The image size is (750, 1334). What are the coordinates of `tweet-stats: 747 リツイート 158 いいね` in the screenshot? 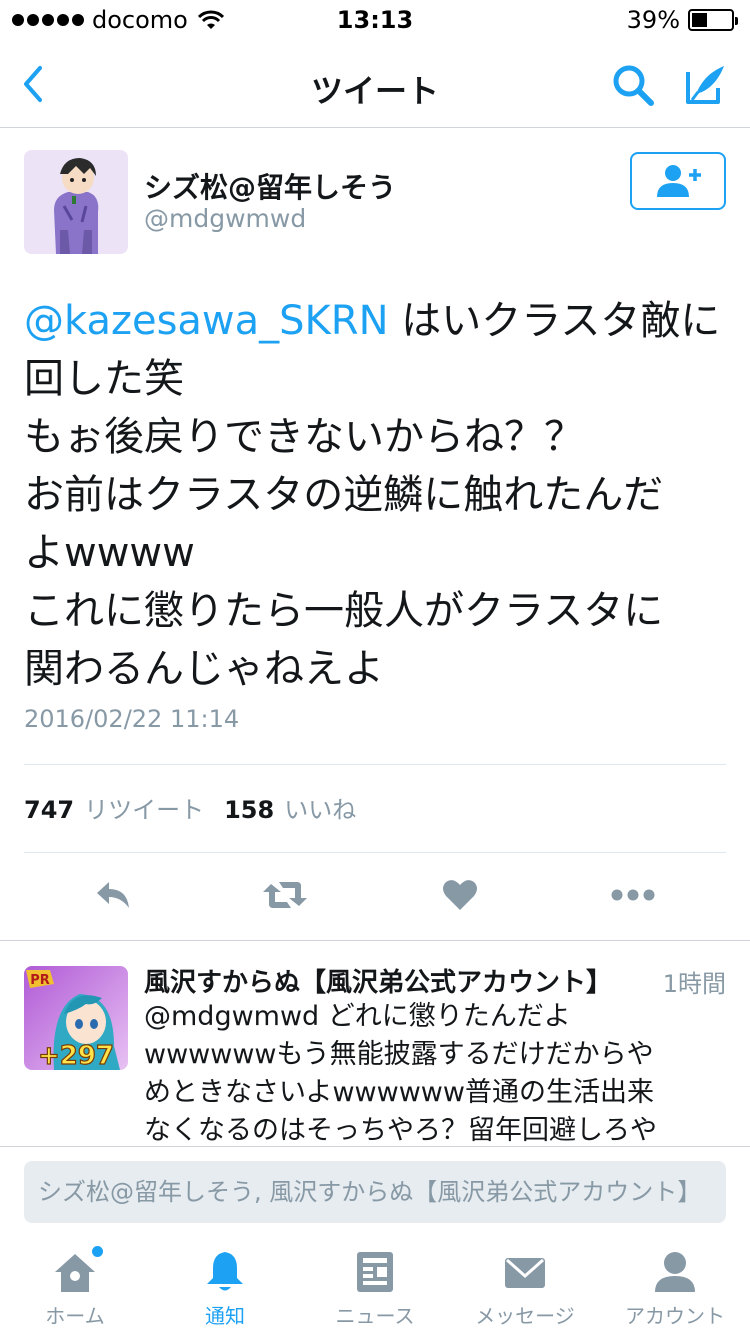 It's located at (200, 807).